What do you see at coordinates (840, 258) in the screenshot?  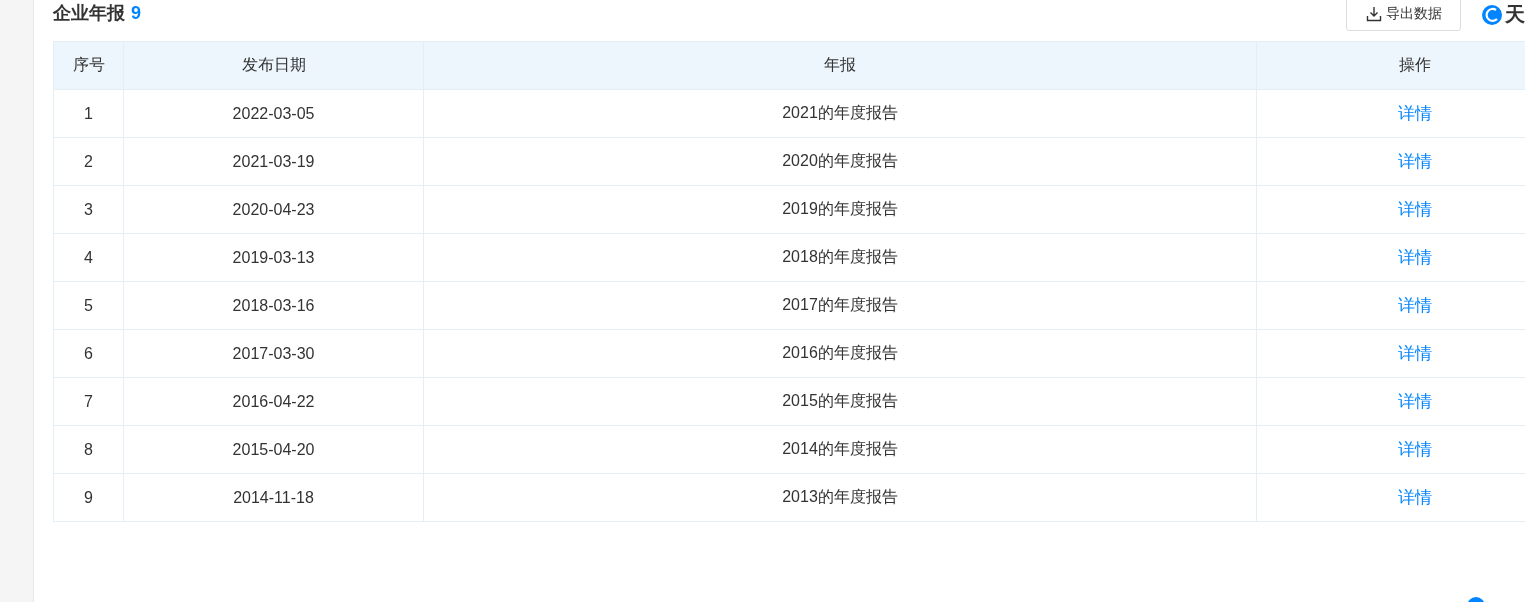 I see `table-cell: 2018的年度报告` at bounding box center [840, 258].